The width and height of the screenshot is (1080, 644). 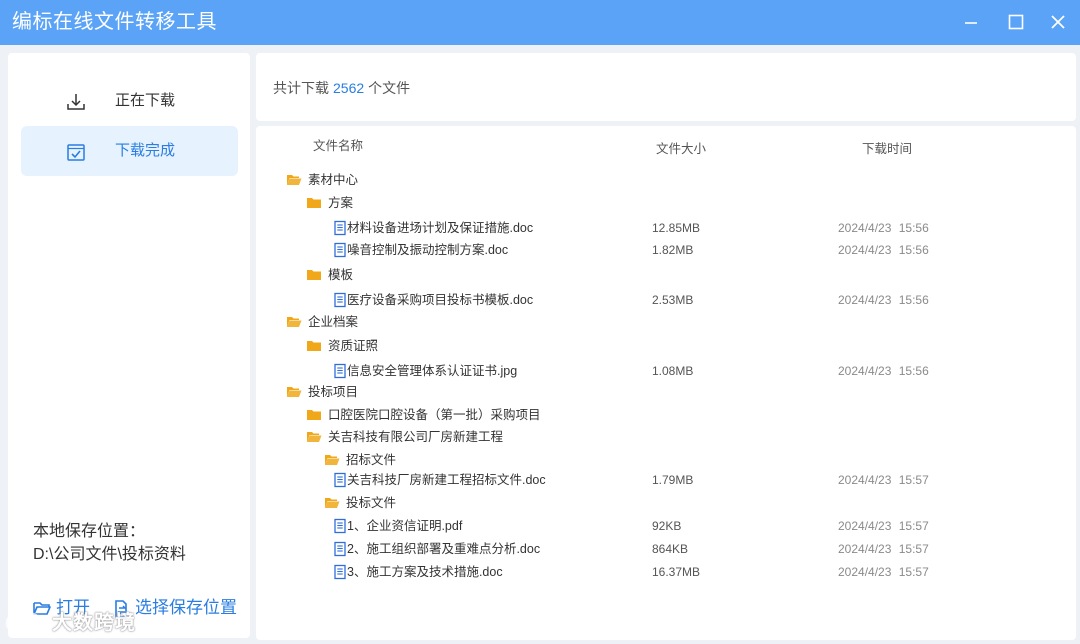 I want to click on file-row: 1、企业资信证明.pdf 92KB 2024/4/23 15:57, so click(x=464, y=526).